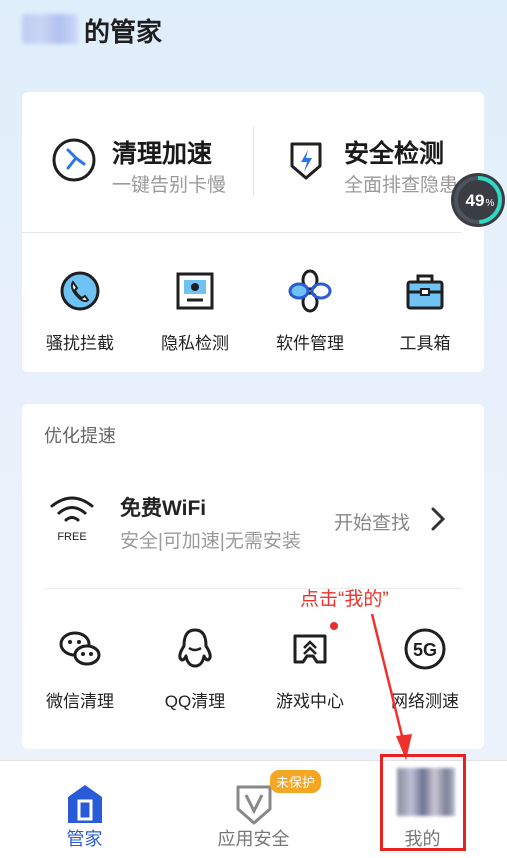 This screenshot has width=507, height=858. Describe the element at coordinates (163, 508) in the screenshot. I see `wifi-title: 免费WiFi` at that location.